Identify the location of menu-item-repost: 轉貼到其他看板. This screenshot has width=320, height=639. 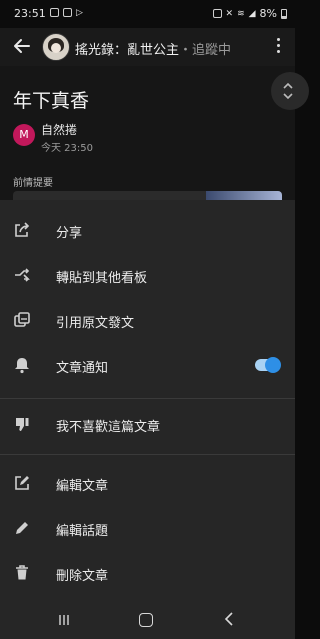
(147, 277).